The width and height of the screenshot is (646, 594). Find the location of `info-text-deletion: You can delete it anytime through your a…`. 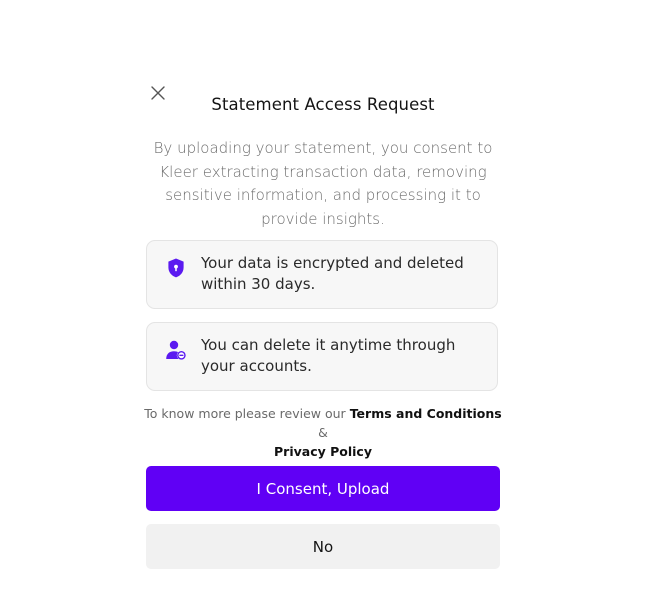

info-text-deletion: You can delete it anytime through your a… is located at coordinates (328, 355).